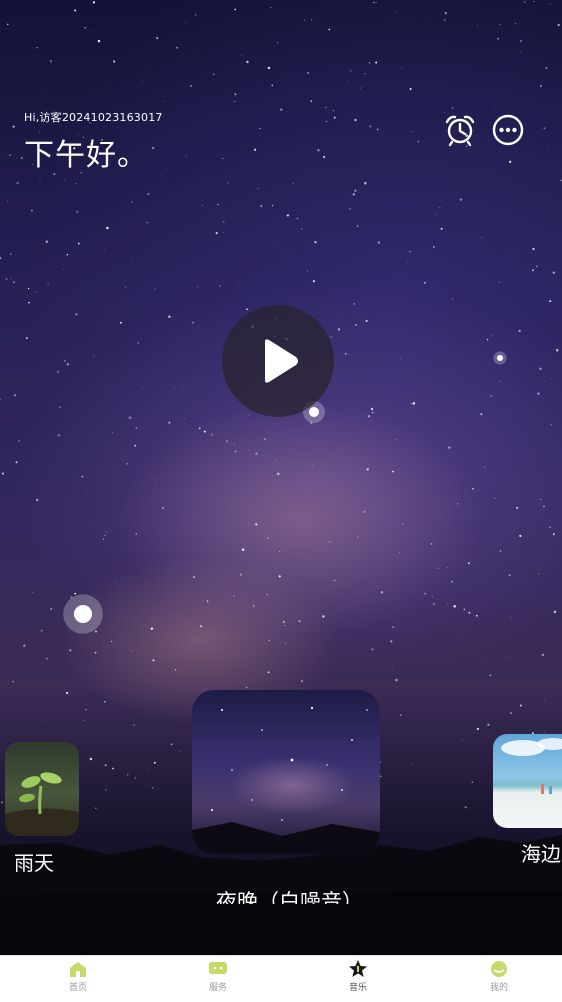 This screenshot has width=562, height=1002. Describe the element at coordinates (281, 361) in the screenshot. I see `play-icon` at that location.